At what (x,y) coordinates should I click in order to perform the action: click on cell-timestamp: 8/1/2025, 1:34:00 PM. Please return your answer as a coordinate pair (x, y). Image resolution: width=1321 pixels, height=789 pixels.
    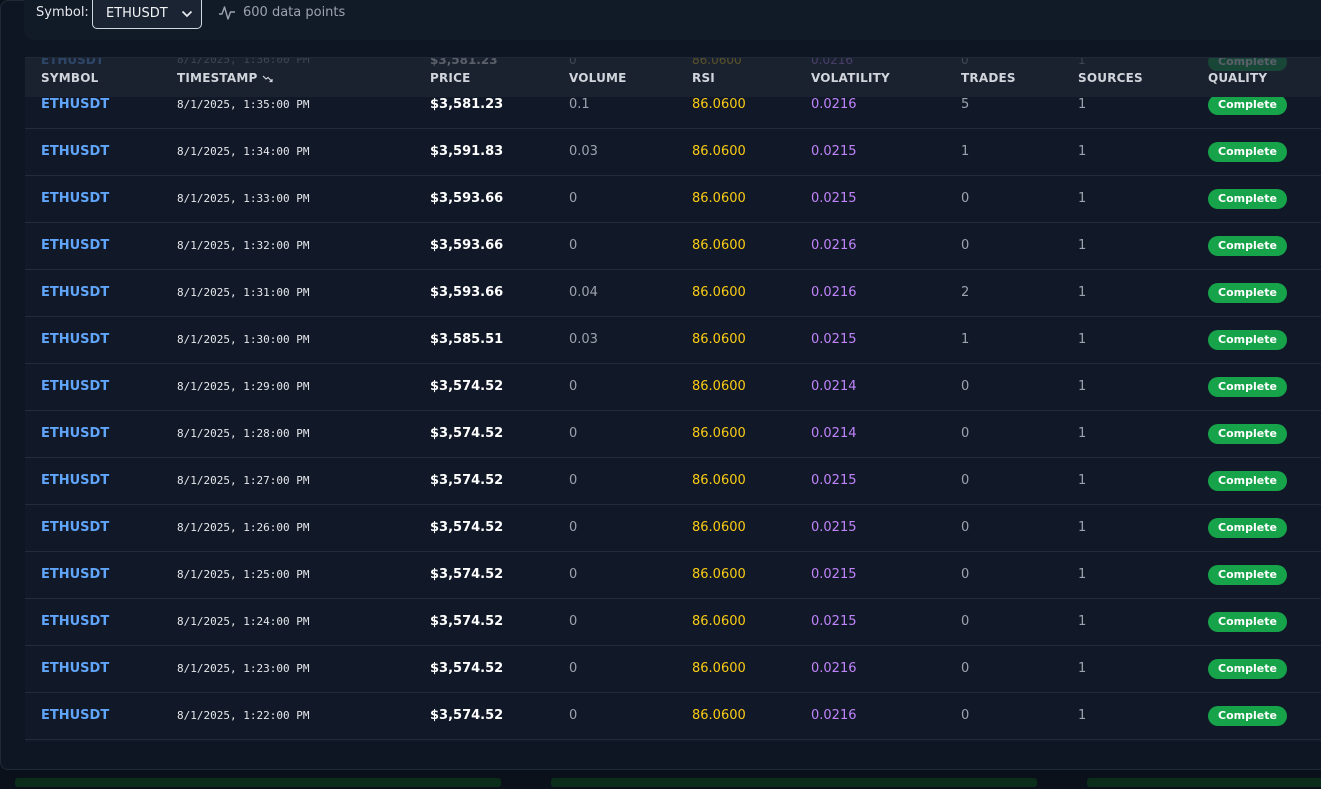
    Looking at the image, I should click on (243, 151).